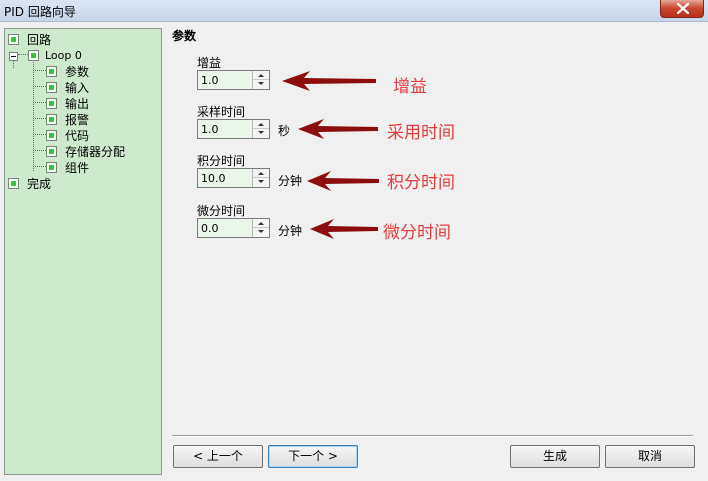  What do you see at coordinates (417, 233) in the screenshot?
I see `annotation-derivative-time: 微分时间` at bounding box center [417, 233].